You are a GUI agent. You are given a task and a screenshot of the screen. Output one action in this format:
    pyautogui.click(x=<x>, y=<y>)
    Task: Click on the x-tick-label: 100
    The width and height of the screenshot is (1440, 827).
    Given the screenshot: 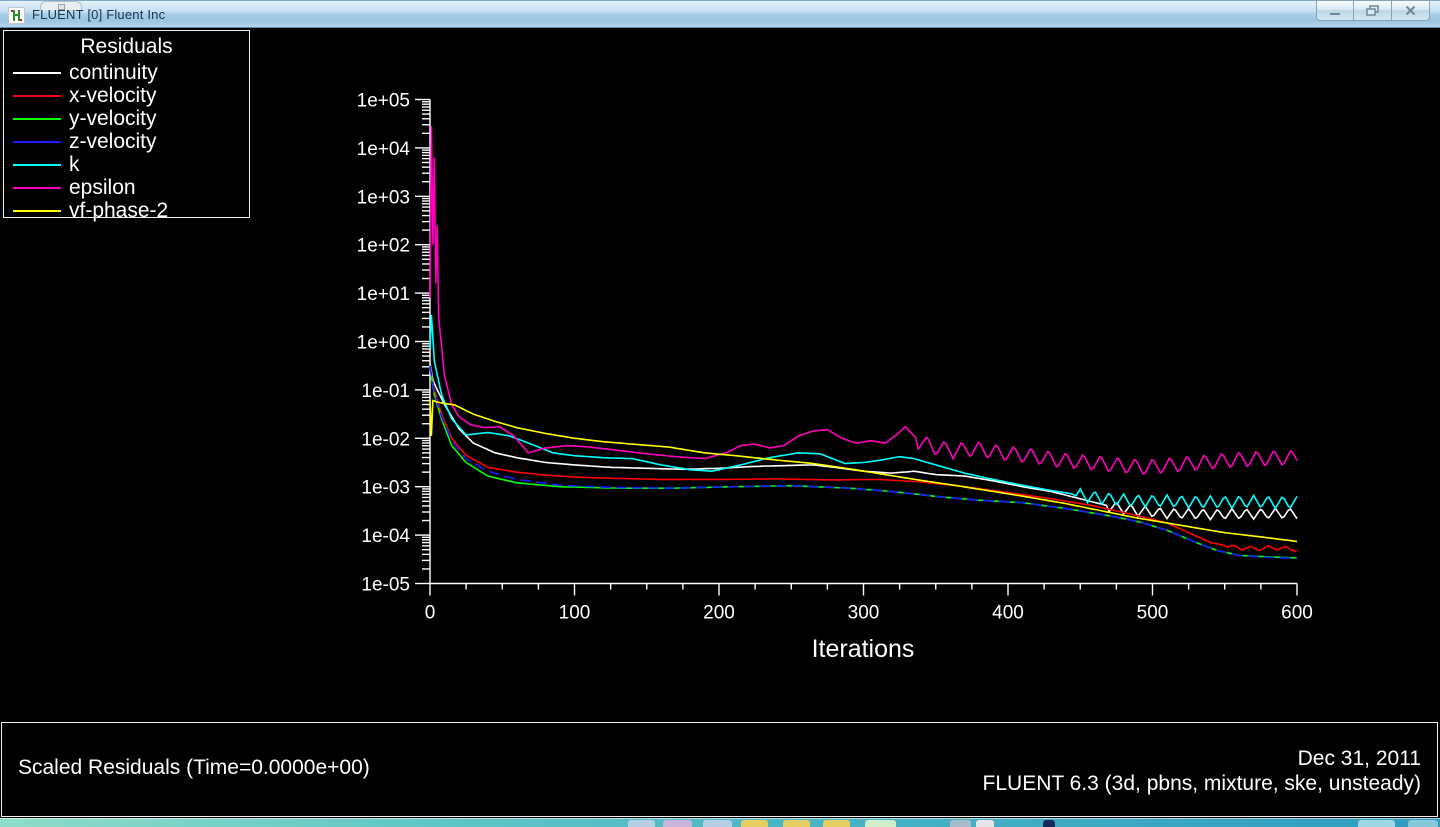 What is the action you would take?
    pyautogui.click(x=575, y=613)
    